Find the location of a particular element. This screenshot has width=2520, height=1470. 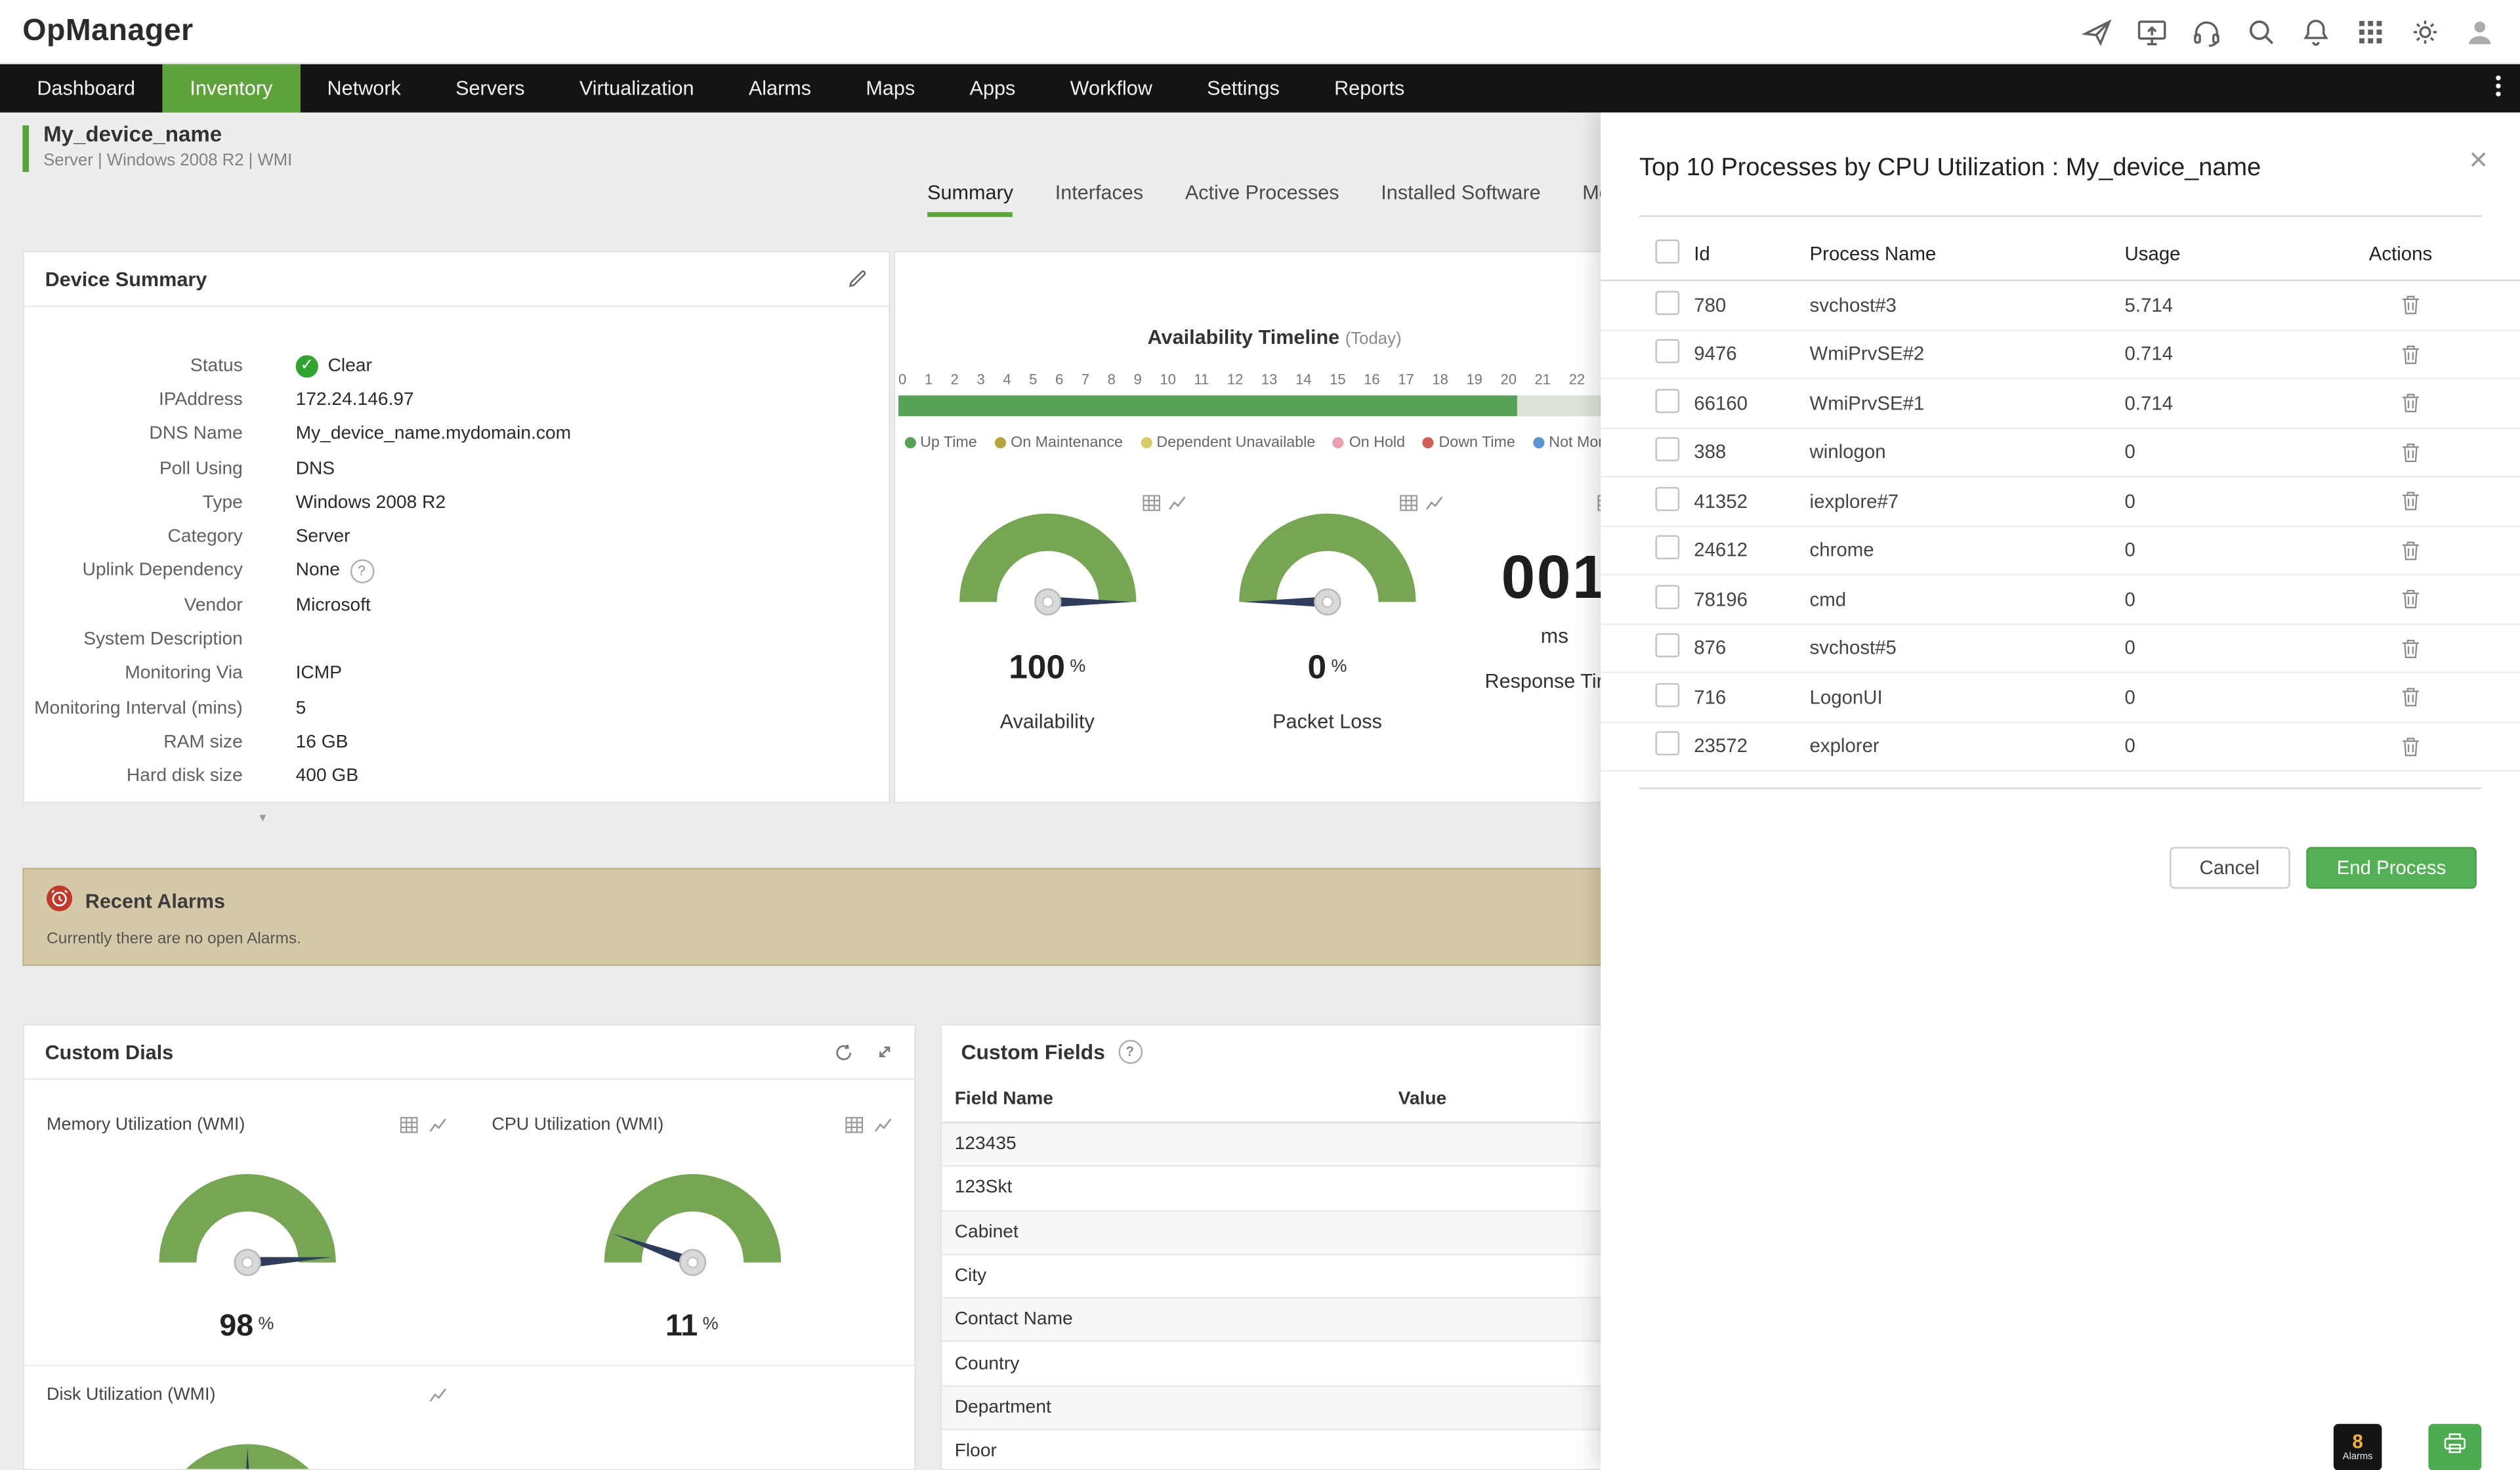

process-id: 78196 is located at coordinates (1721, 599).